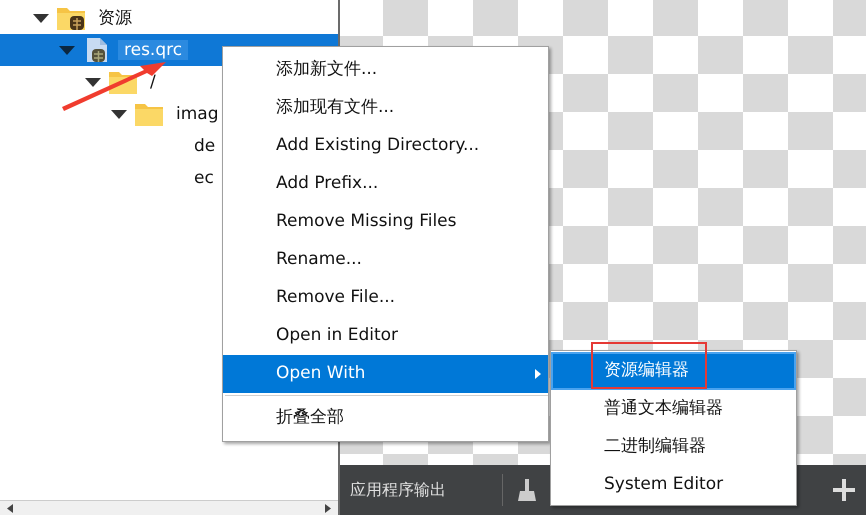  I want to click on menu-item: System Editor, so click(673, 485).